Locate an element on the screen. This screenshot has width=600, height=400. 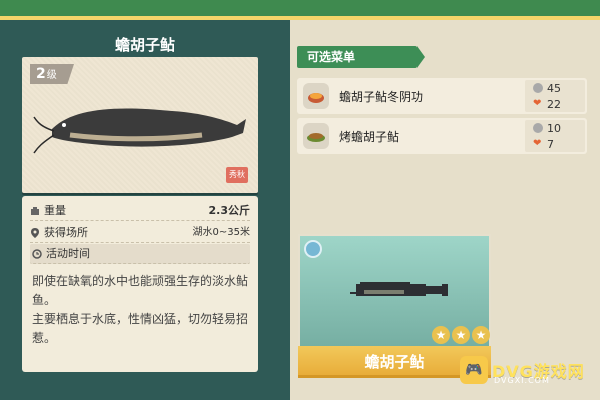
coin-value: 45 is located at coordinates (554, 88).